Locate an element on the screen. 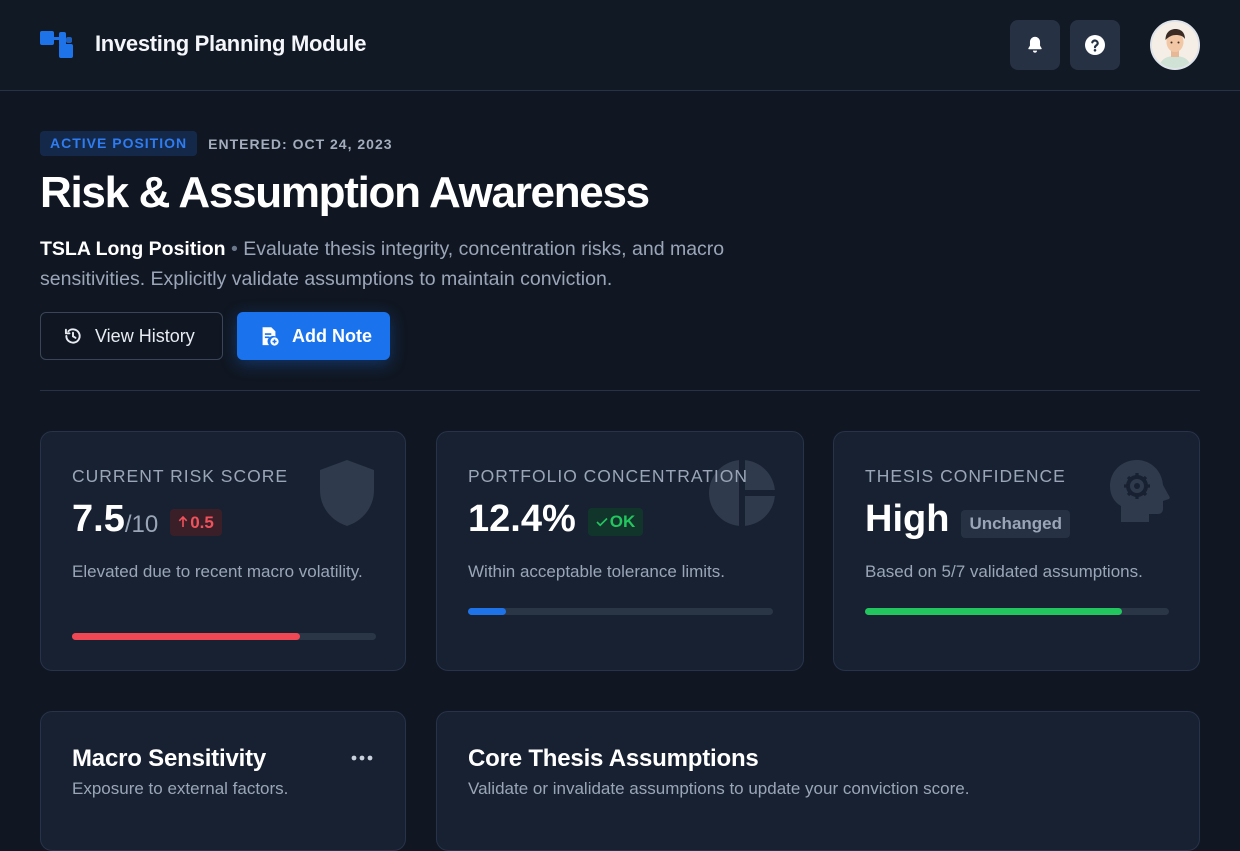 The height and width of the screenshot is (851, 1240). history-icon is located at coordinates (72, 336).